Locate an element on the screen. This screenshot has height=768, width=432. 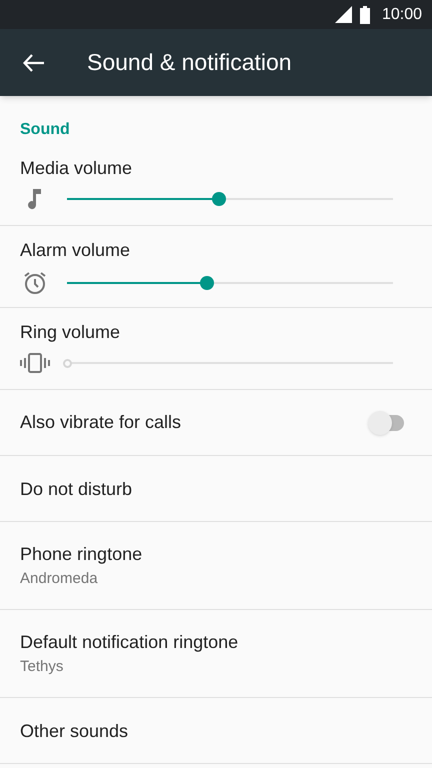
status-time: 10:00 is located at coordinates (402, 14).